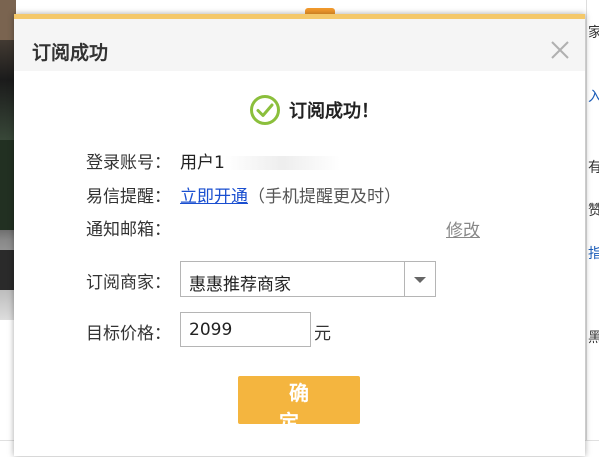 The width and height of the screenshot is (599, 457). I want to click on masked-account-number, so click(282, 163).